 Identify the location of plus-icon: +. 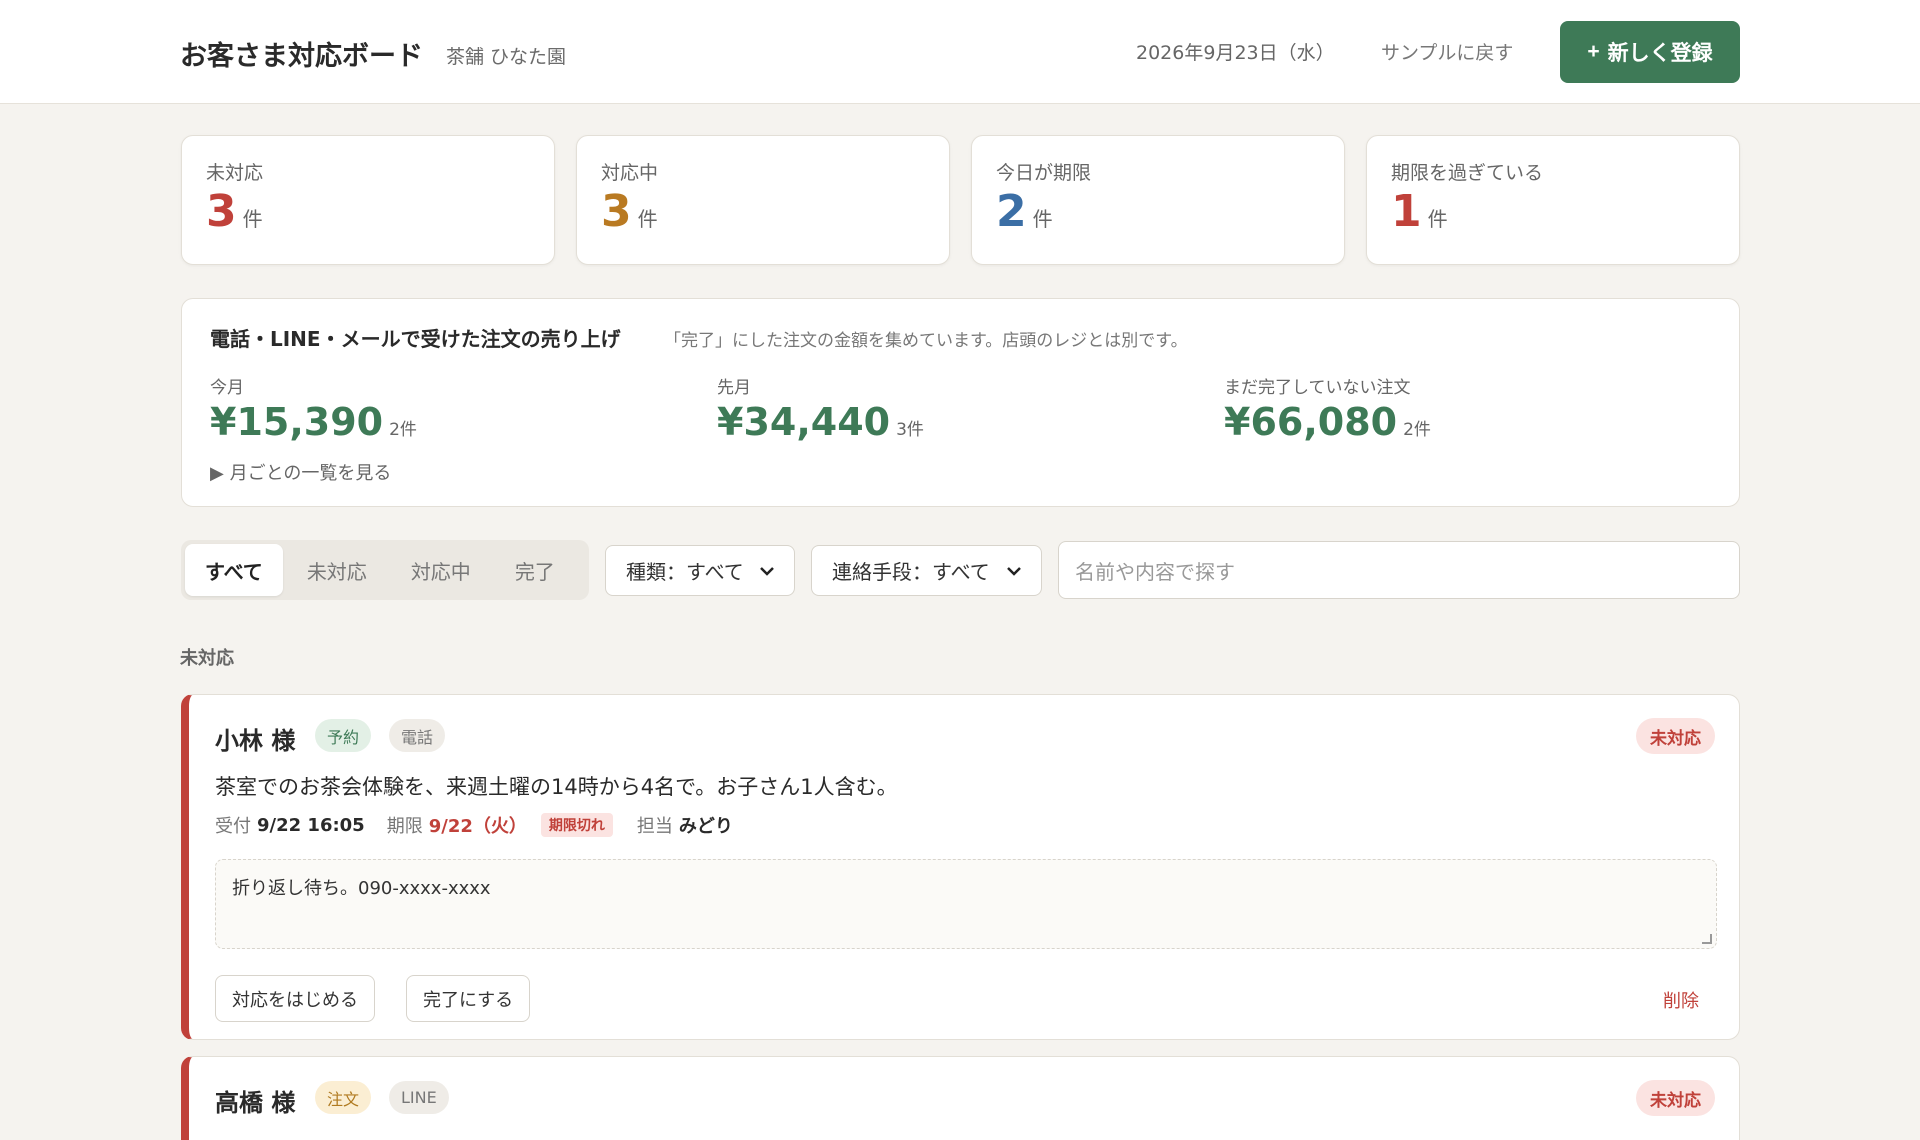
(1593, 51).